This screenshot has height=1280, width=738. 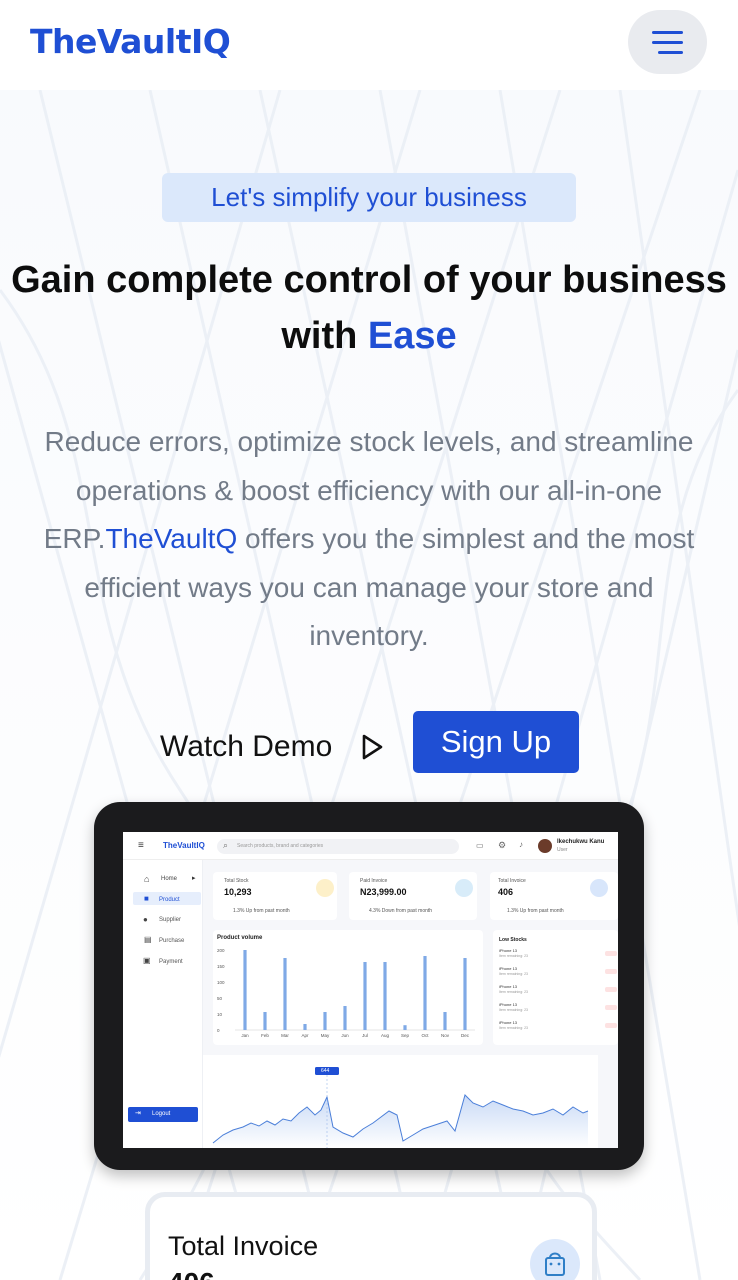 I want to click on sidebar-item-supplier: Supplier, so click(x=170, y=920).